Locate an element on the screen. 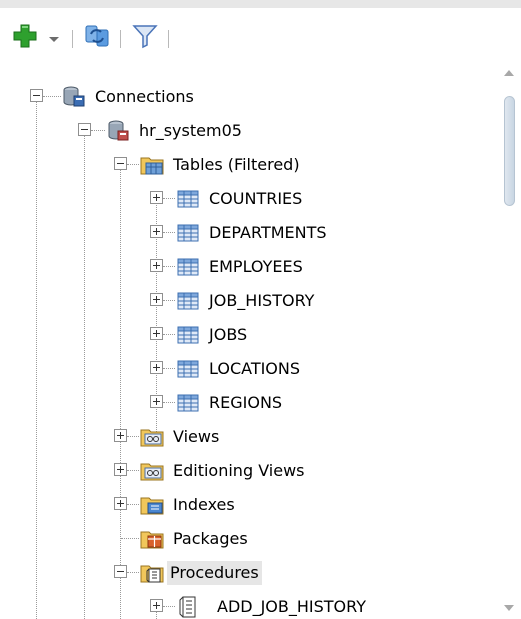 The width and height of the screenshot is (521, 619). tree-node-procedures: Procedures is located at coordinates (249, 573).